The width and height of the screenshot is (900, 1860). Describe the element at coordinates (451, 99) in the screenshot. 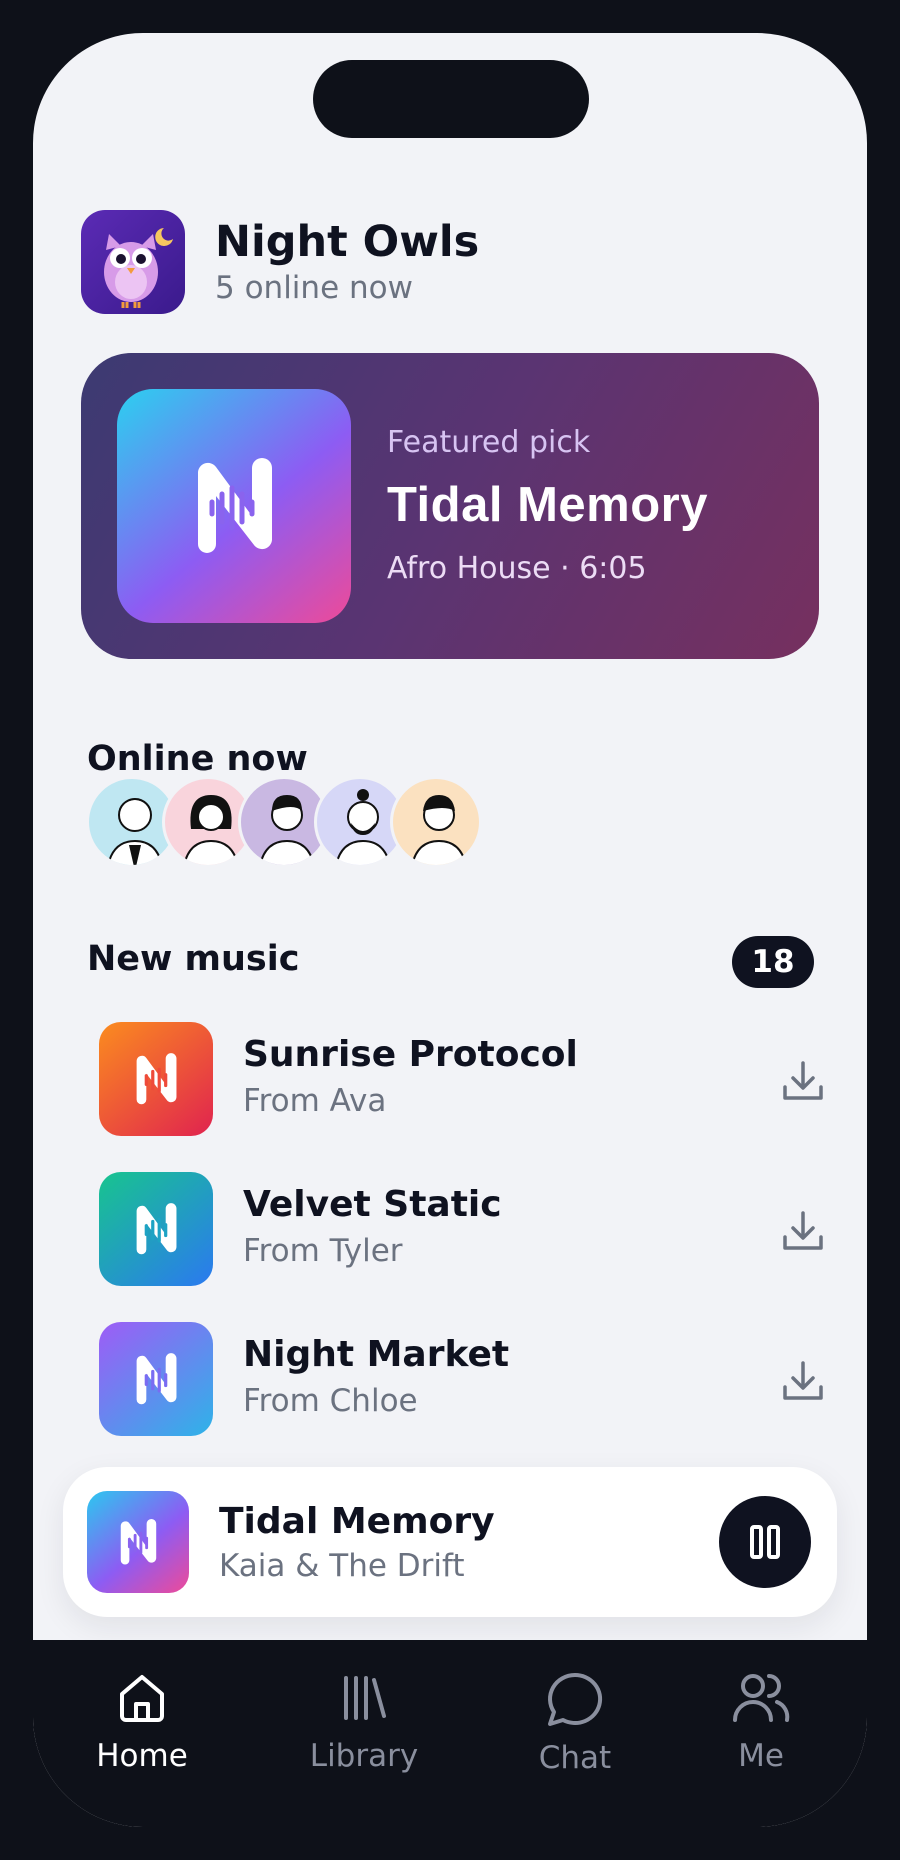

I see `dynamic-island` at that location.